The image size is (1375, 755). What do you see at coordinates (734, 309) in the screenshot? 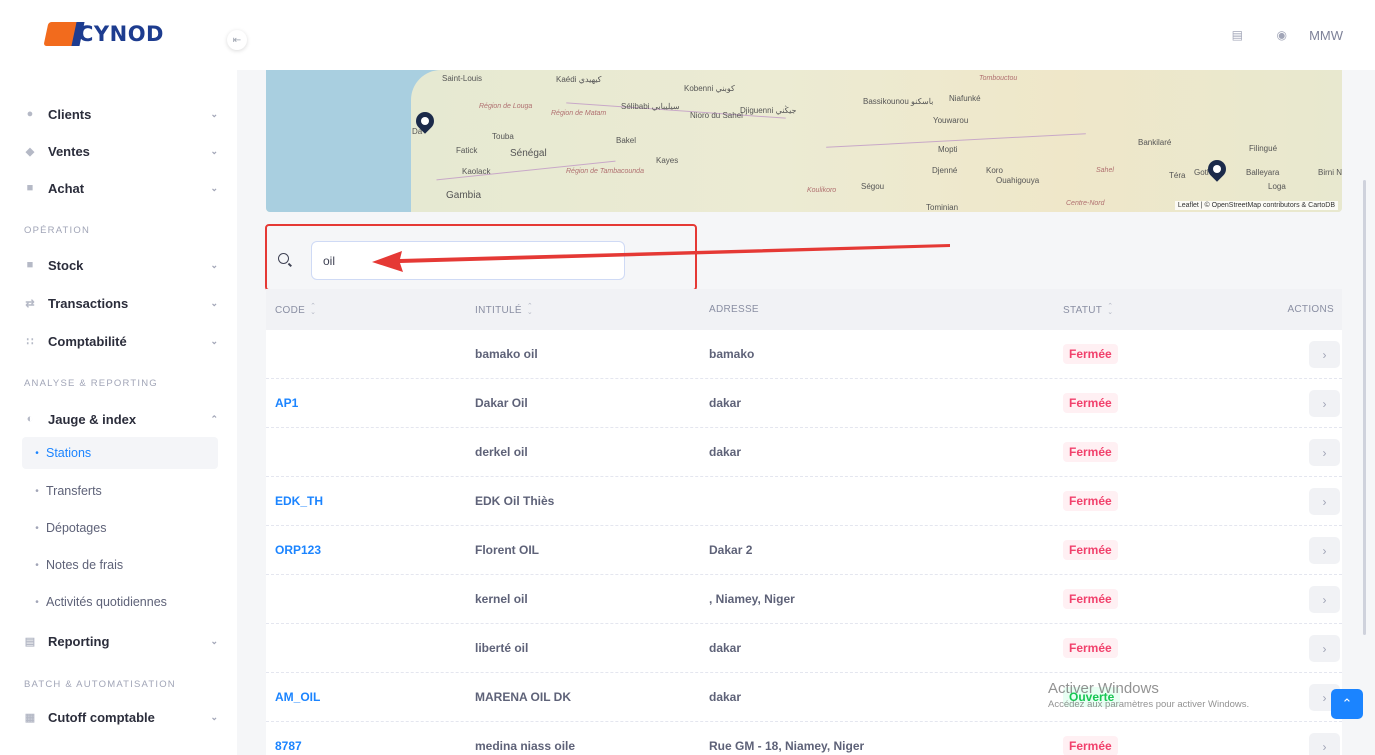
I see `column-header-address: ADRESSE` at bounding box center [734, 309].